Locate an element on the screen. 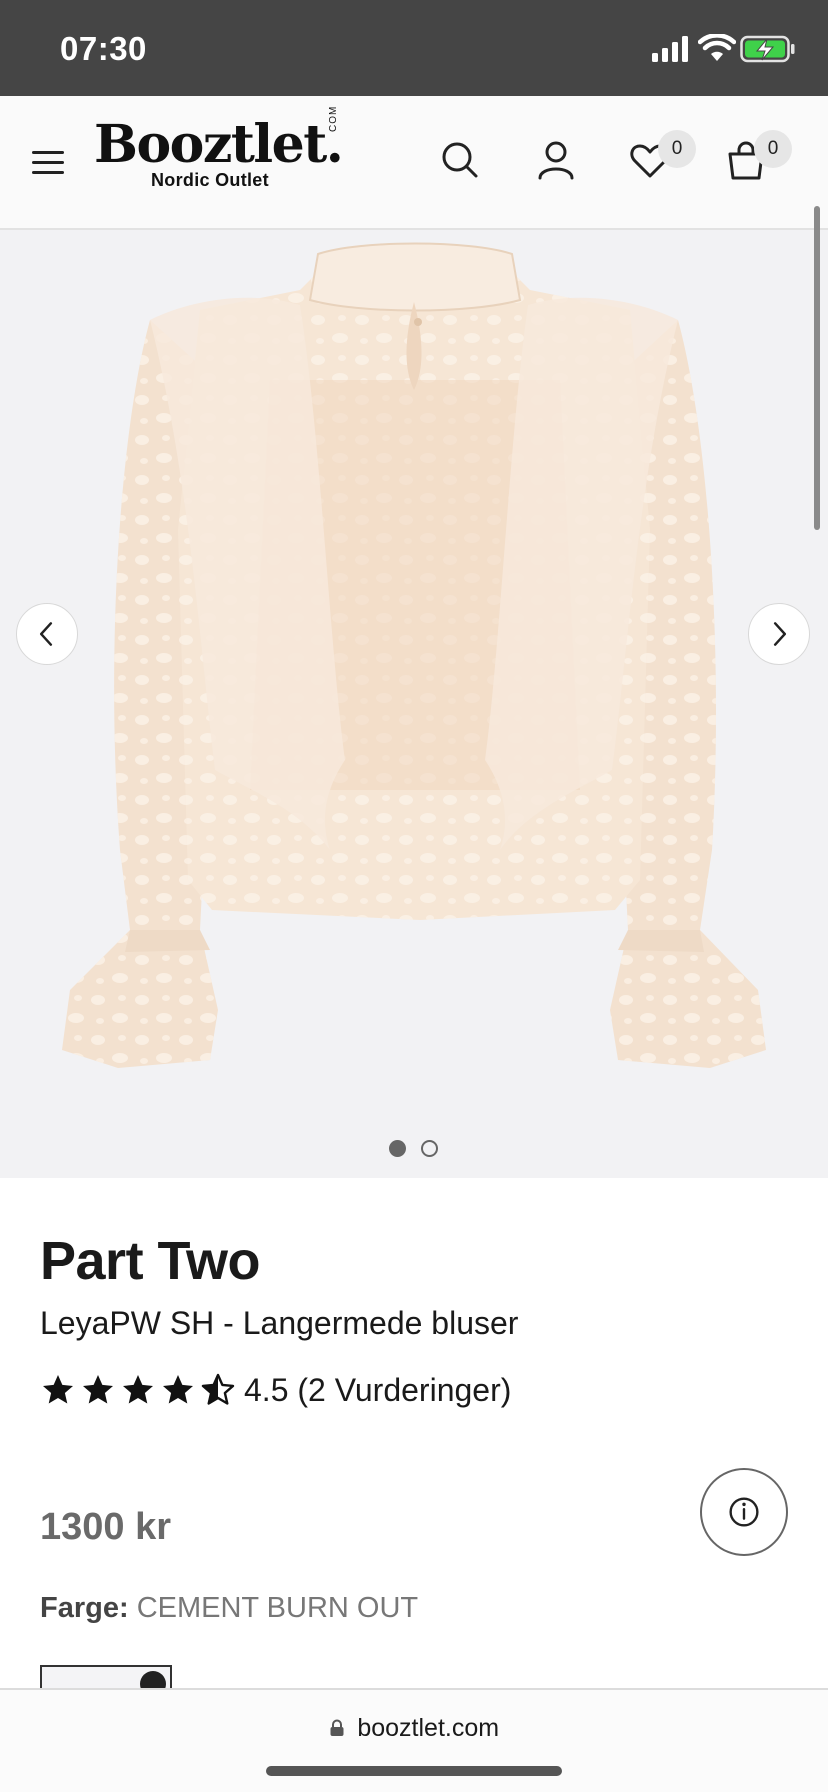 This screenshot has width=828, height=1792. product-brand: Part Two is located at coordinates (150, 1261).